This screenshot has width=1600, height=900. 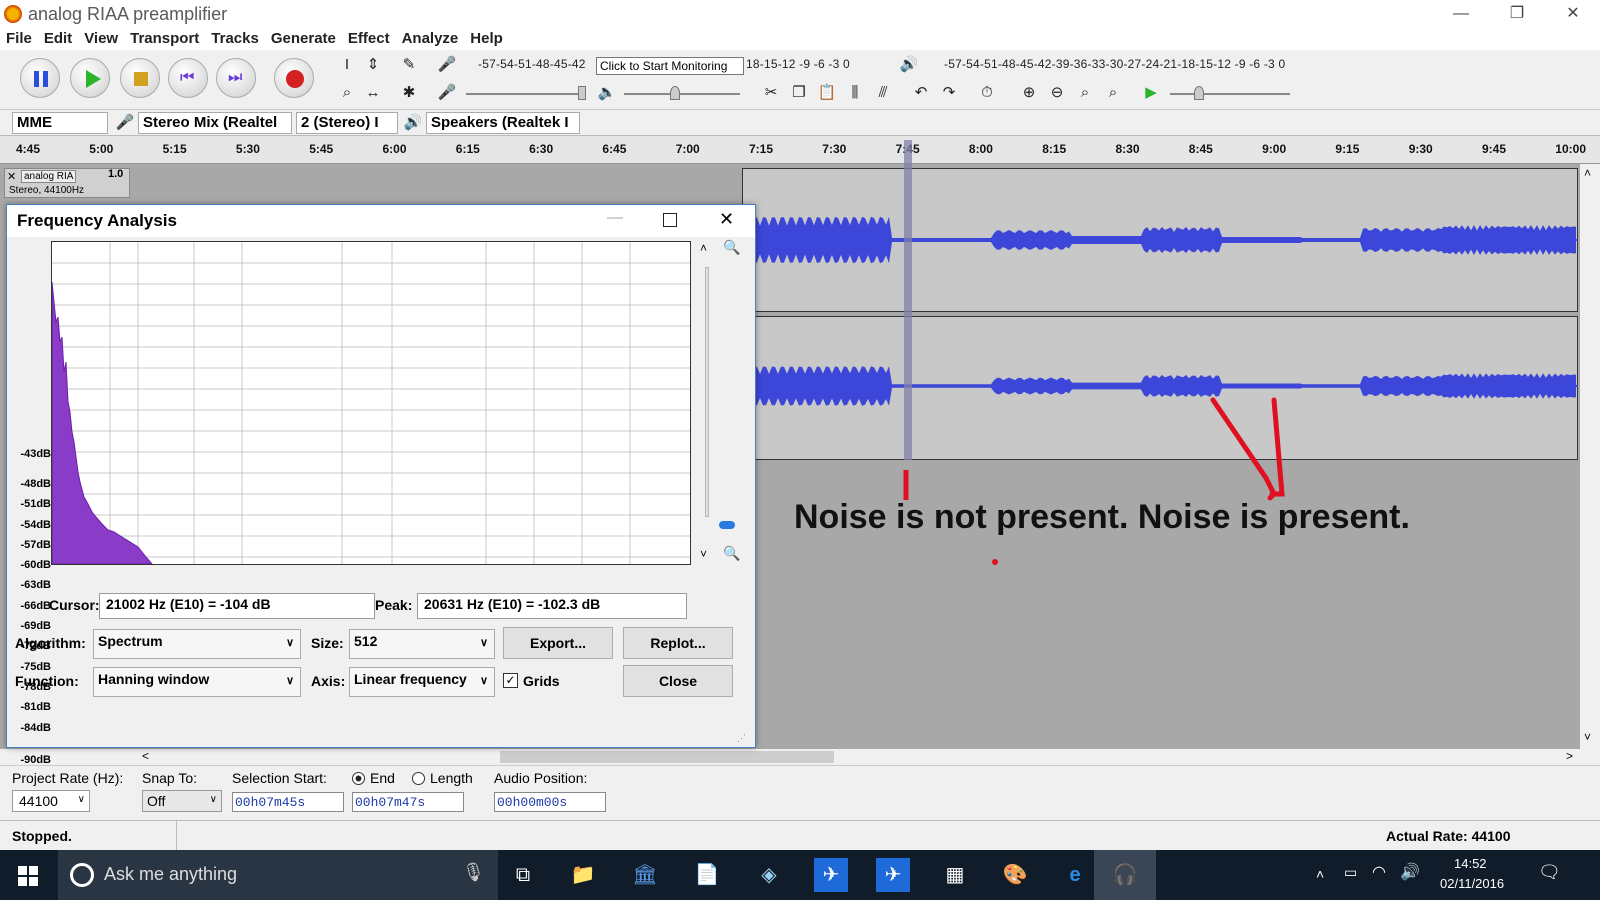 What do you see at coordinates (164, 37) in the screenshot?
I see `menu-transport: Transport` at bounding box center [164, 37].